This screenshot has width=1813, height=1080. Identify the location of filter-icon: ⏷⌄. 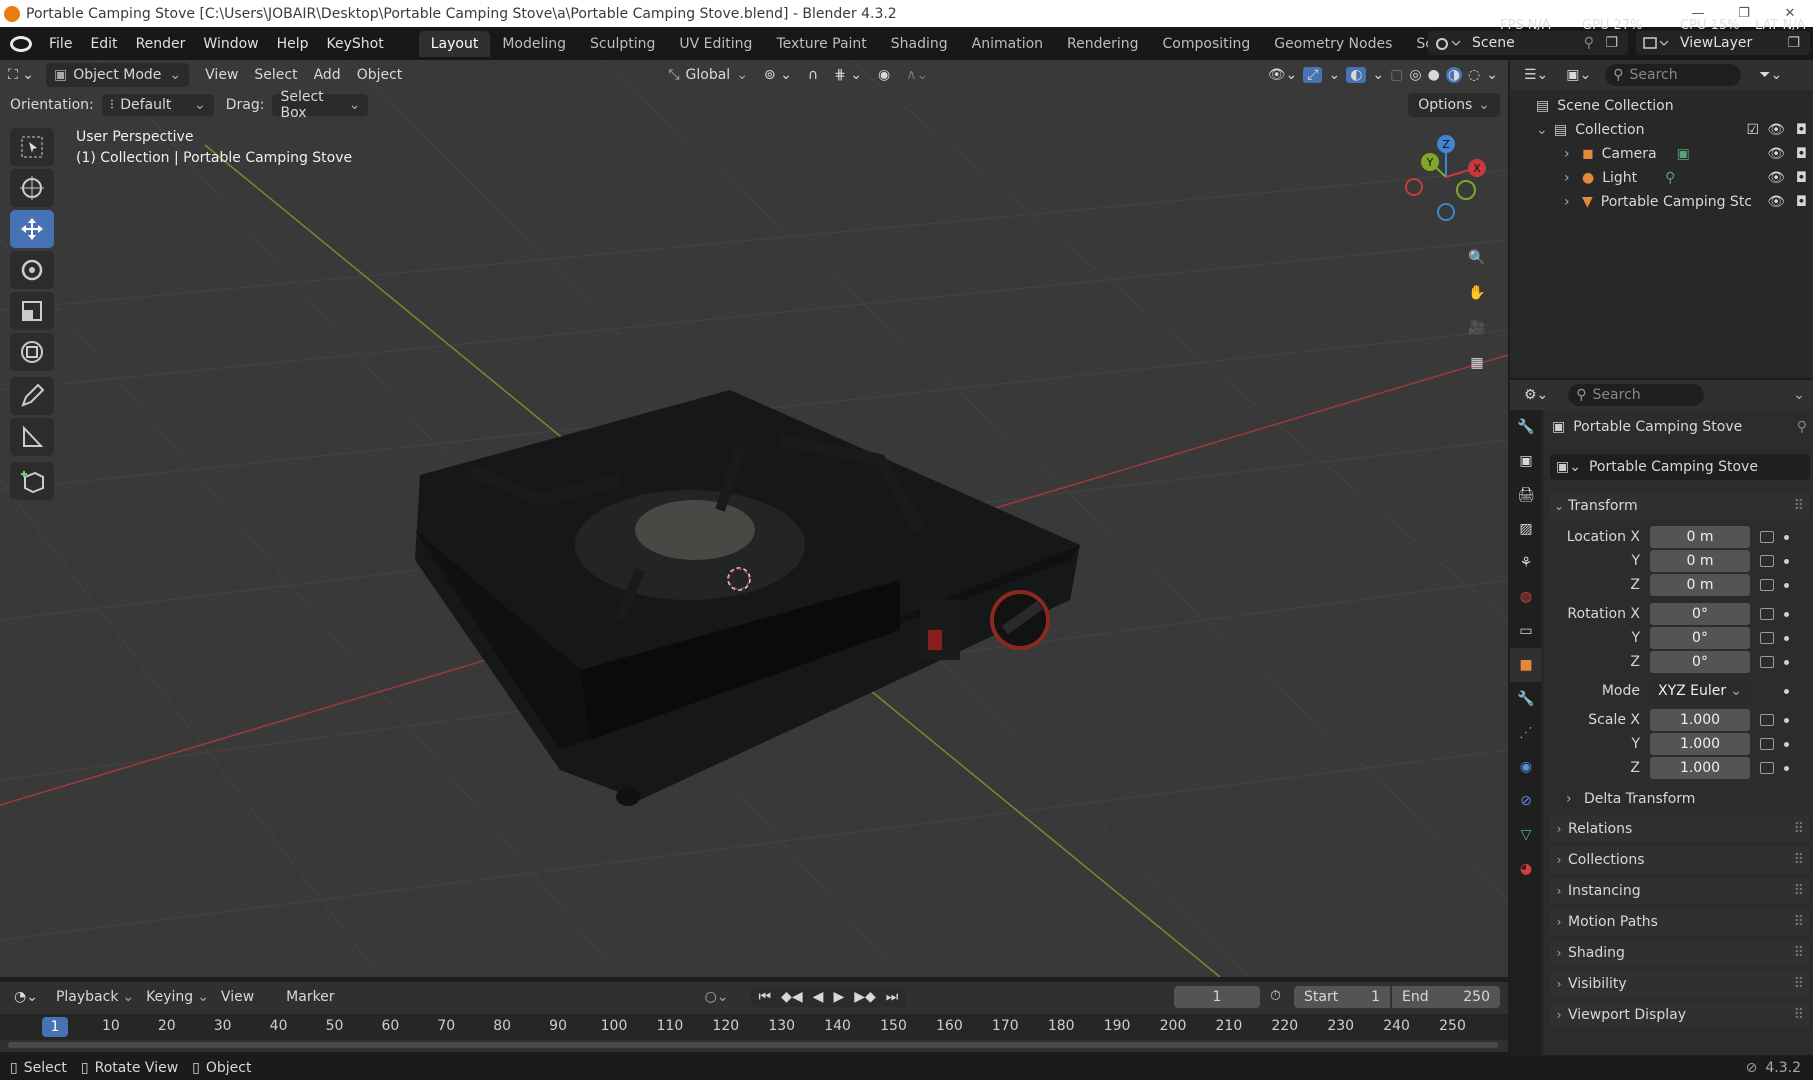
(1770, 75).